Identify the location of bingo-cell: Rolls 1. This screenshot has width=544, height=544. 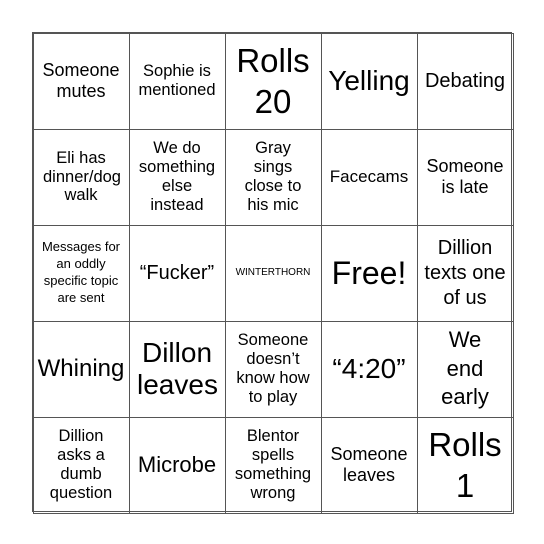
(465, 465).